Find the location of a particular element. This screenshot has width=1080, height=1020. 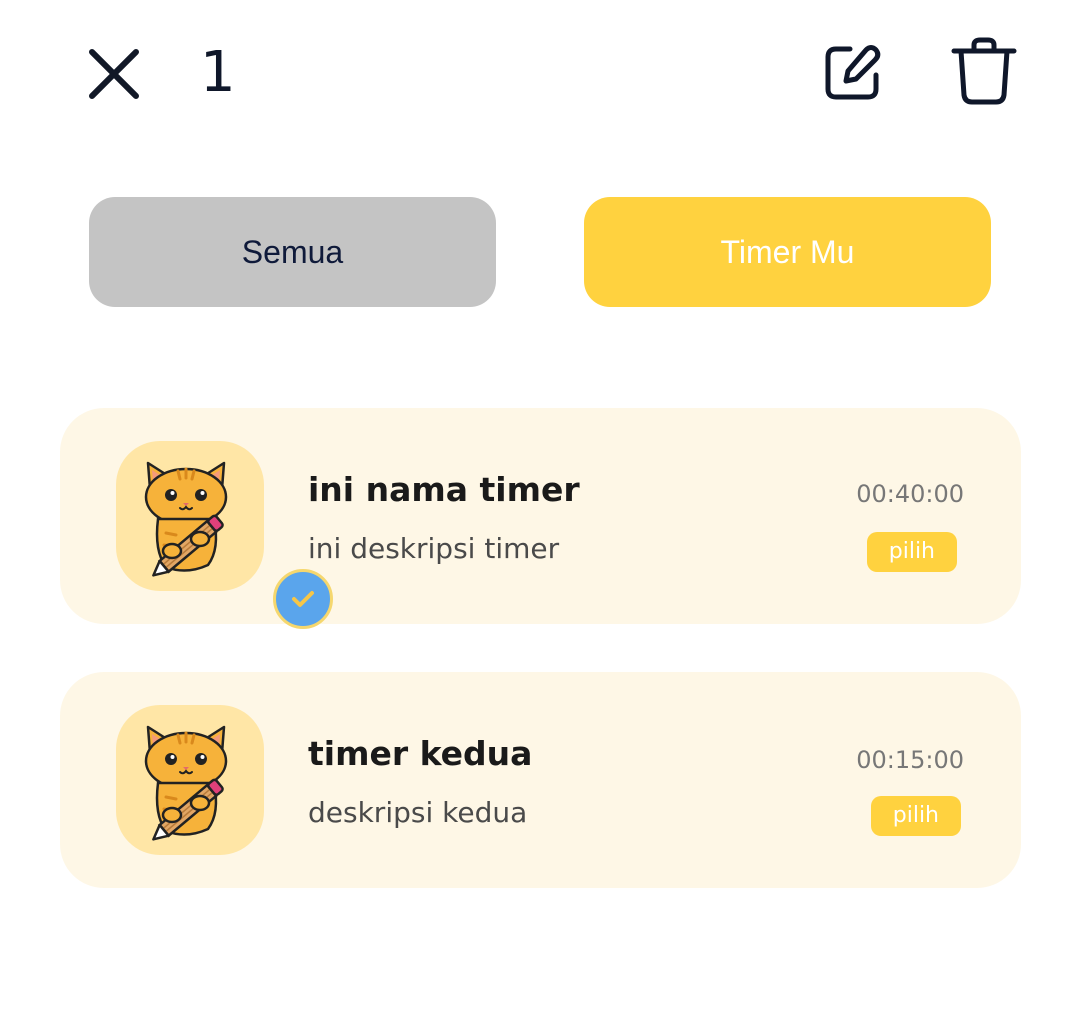

timer-duration: 00:15:00 is located at coordinates (910, 760).